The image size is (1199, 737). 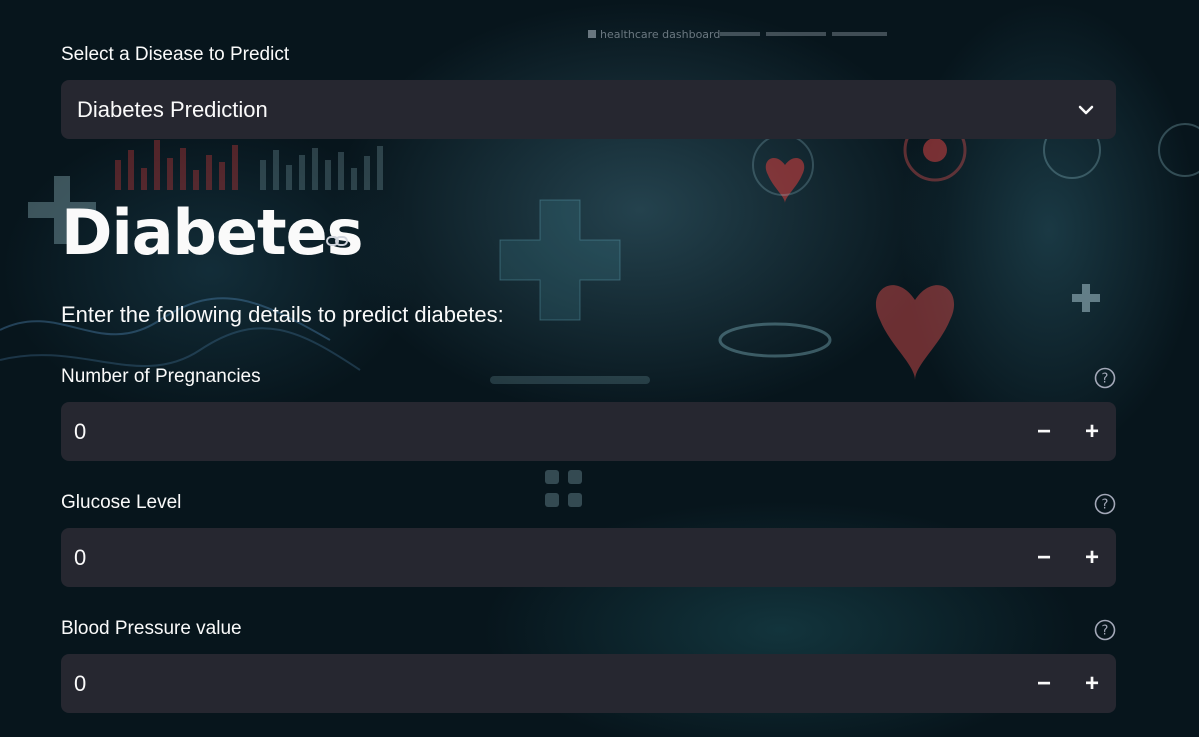 What do you see at coordinates (1092, 558) in the screenshot?
I see `glucose-increment-button: +` at bounding box center [1092, 558].